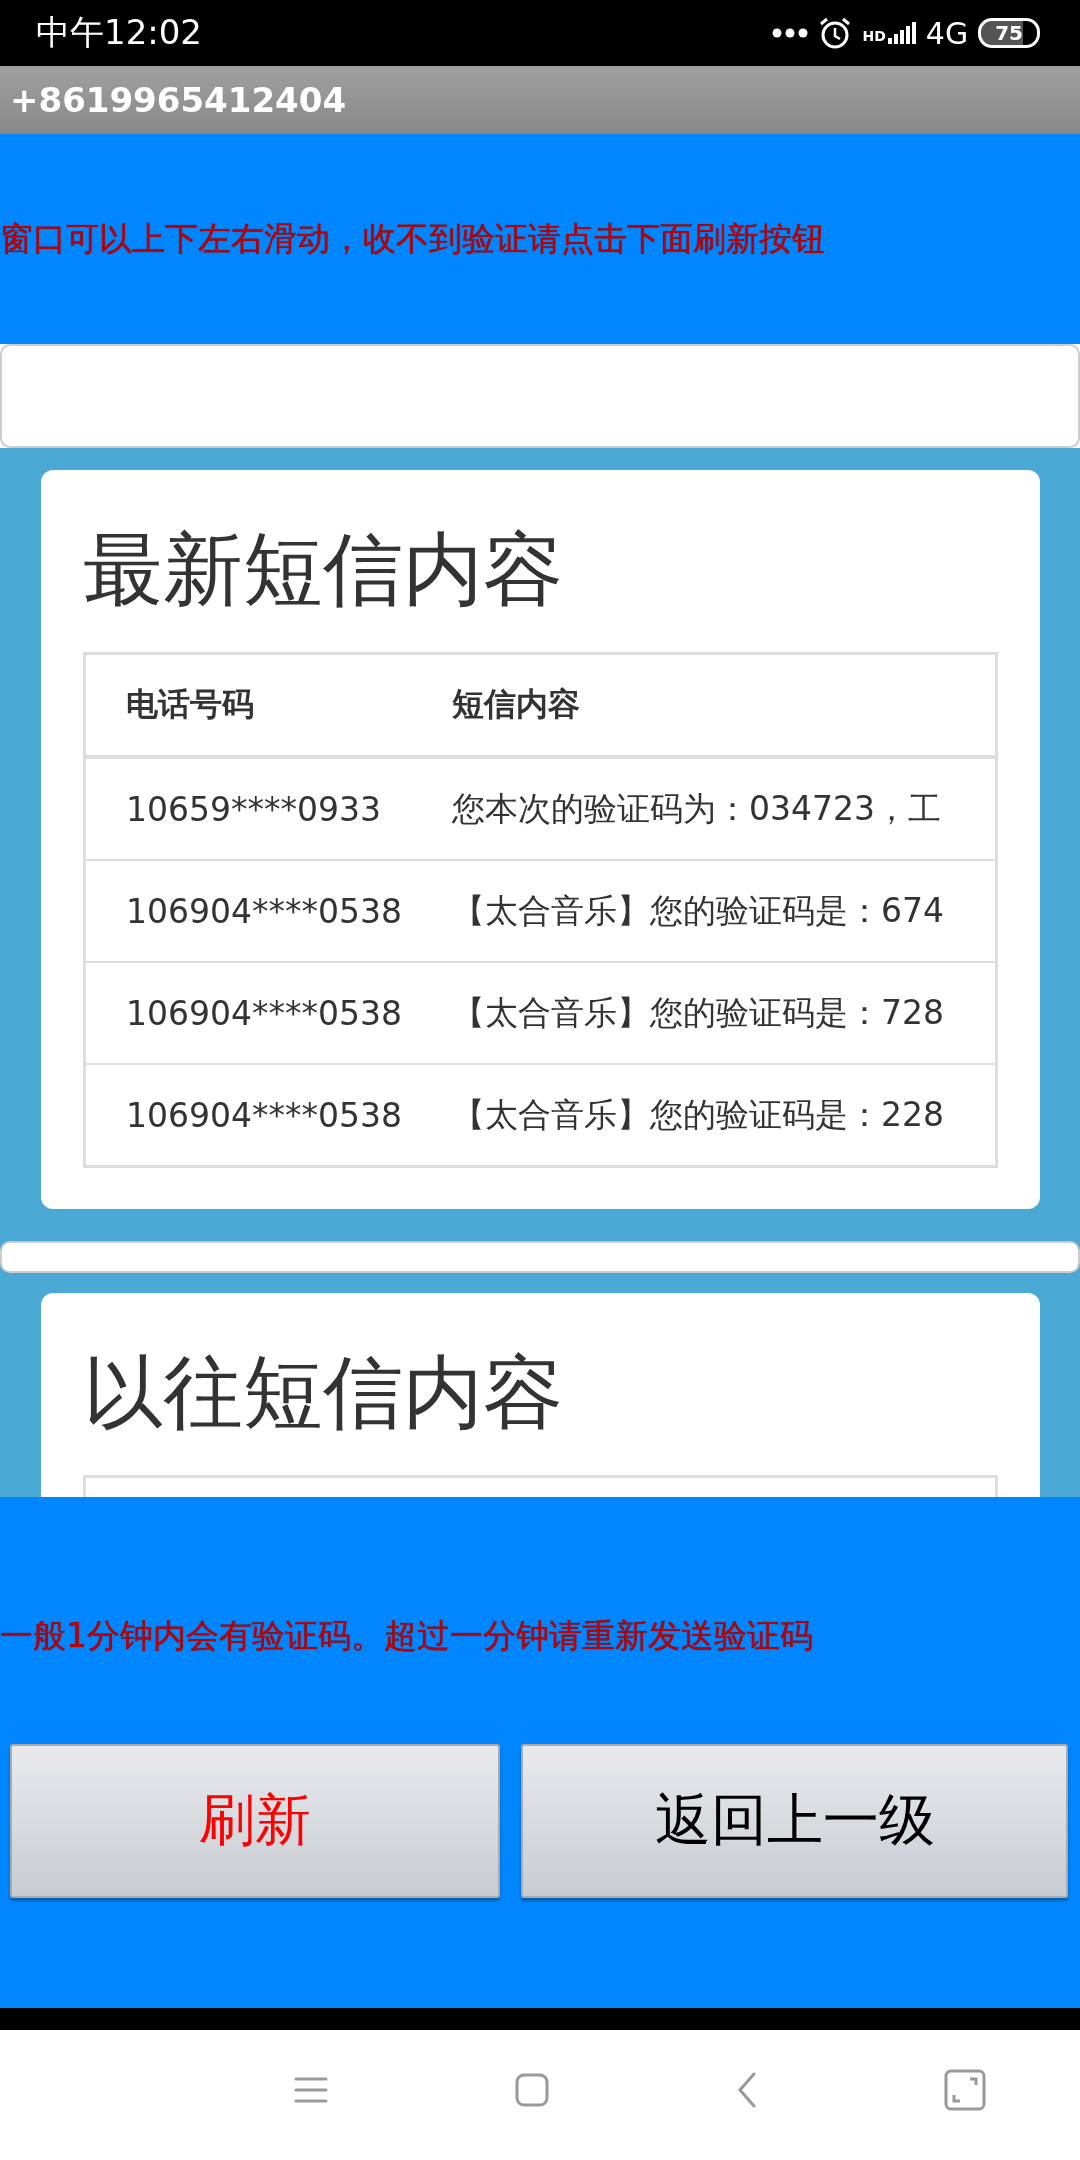 The image size is (1080, 2160). Describe the element at coordinates (178, 100) in the screenshot. I see `phone-number: +8619965412404` at that location.